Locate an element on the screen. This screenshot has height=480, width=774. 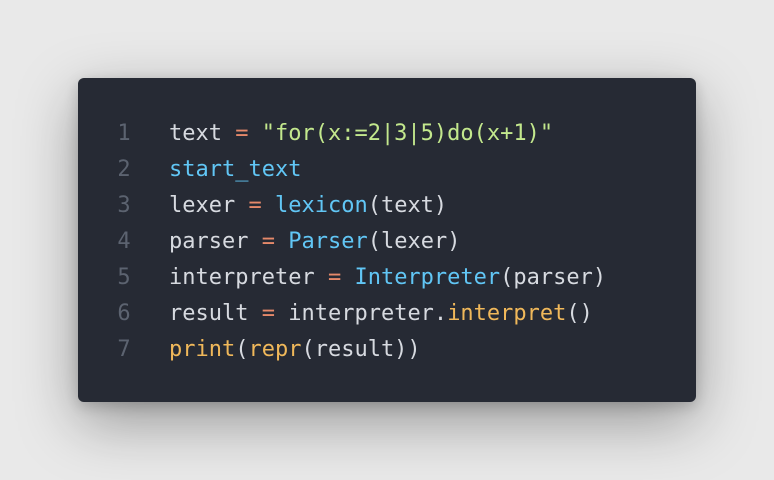
line-number: 3 is located at coordinates (124, 205).